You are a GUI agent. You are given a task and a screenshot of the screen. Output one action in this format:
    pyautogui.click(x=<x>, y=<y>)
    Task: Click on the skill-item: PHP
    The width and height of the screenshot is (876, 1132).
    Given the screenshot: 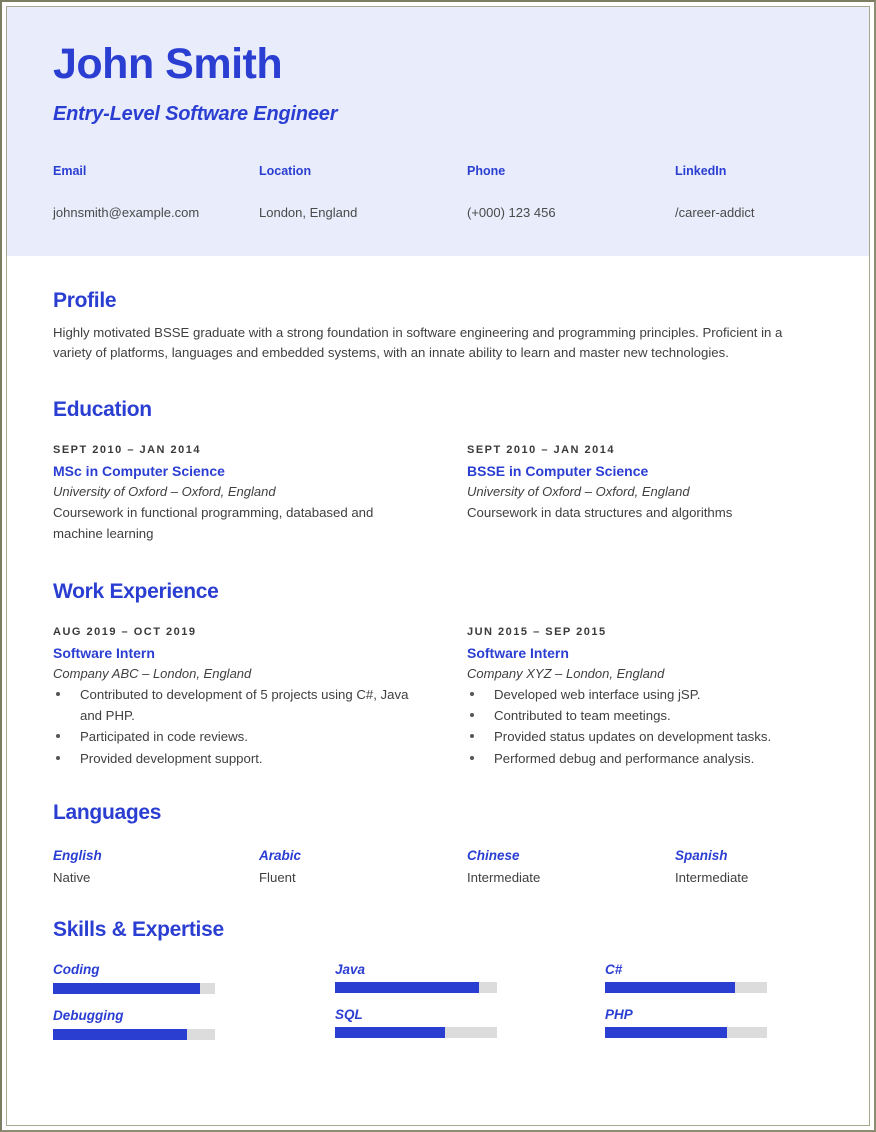 What is the action you would take?
    pyautogui.click(x=714, y=1023)
    